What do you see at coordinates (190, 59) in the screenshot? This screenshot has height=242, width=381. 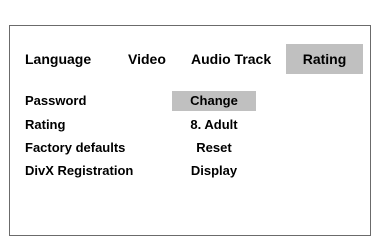 I see `menu-tab-bar: Language Video Audio Track Rating` at bounding box center [190, 59].